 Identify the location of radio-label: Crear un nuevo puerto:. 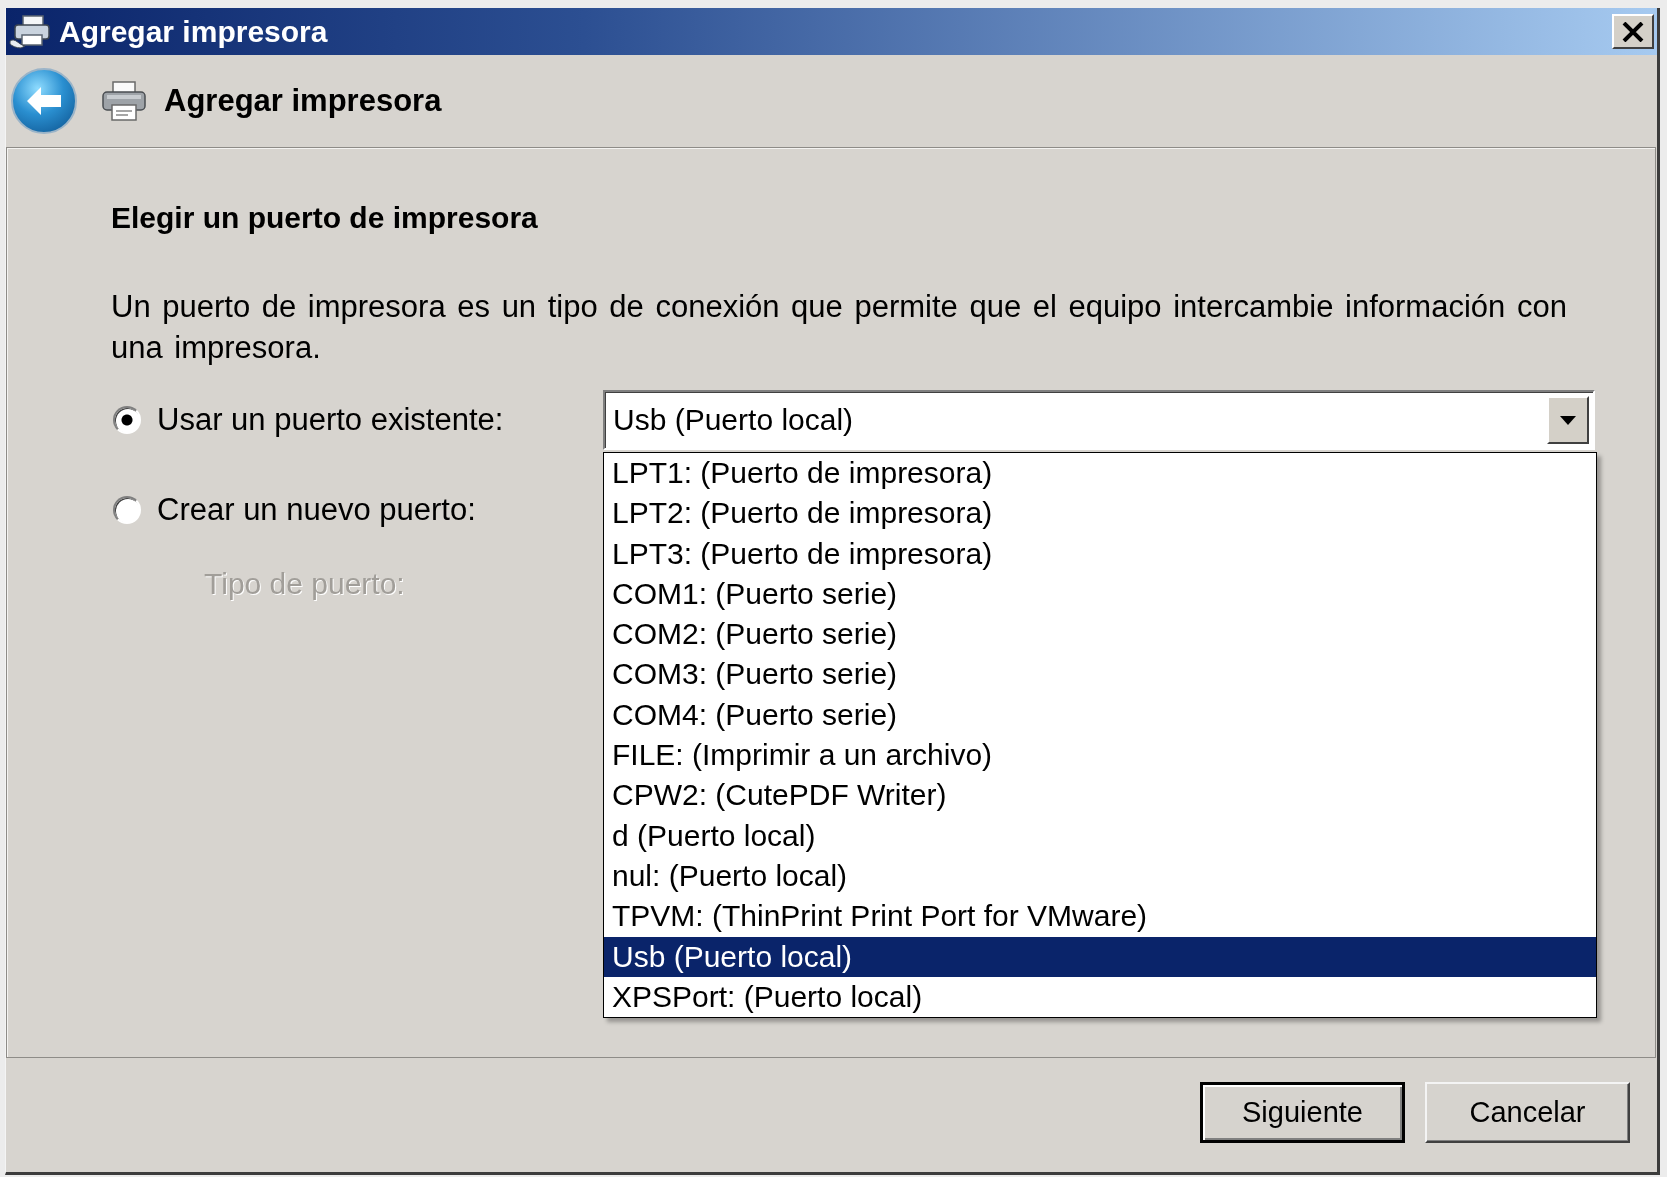
(316, 510).